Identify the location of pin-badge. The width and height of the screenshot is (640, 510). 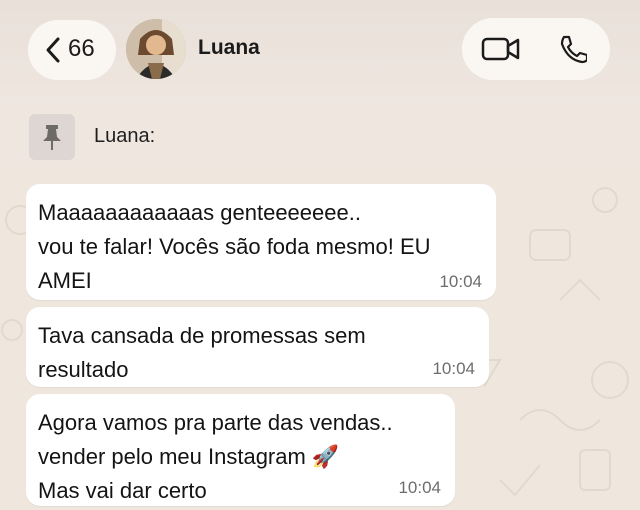
(52, 137).